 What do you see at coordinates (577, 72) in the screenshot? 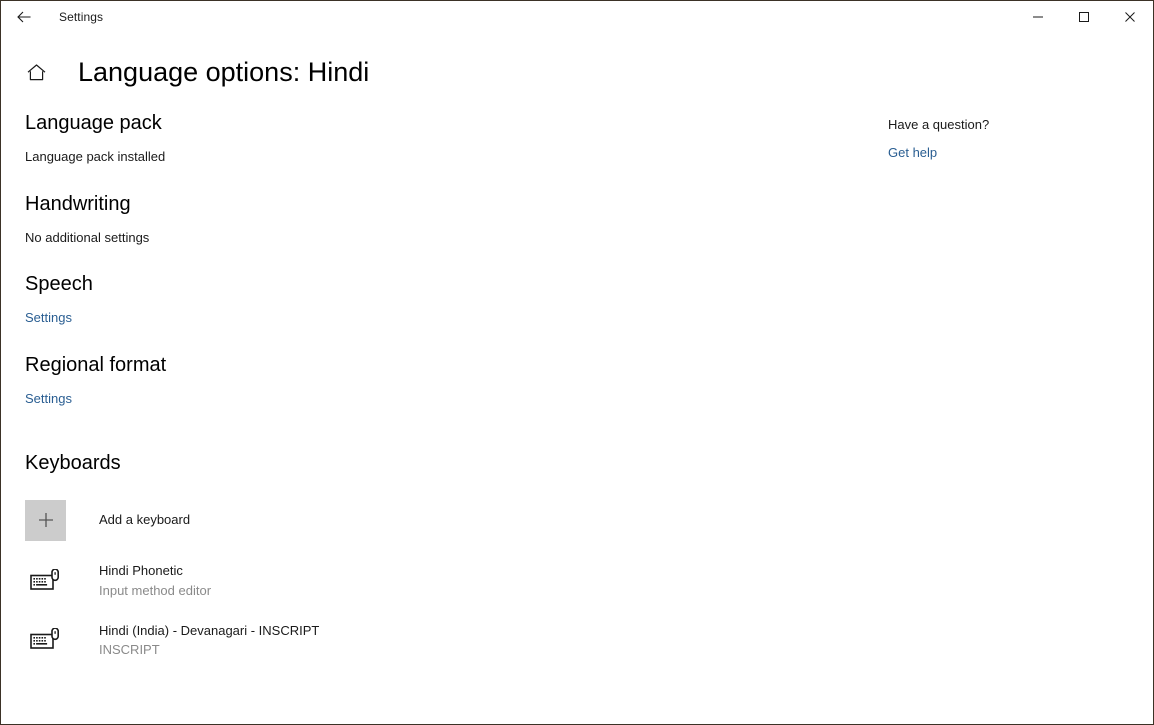
I see `page-header: Language options: Hindi` at bounding box center [577, 72].